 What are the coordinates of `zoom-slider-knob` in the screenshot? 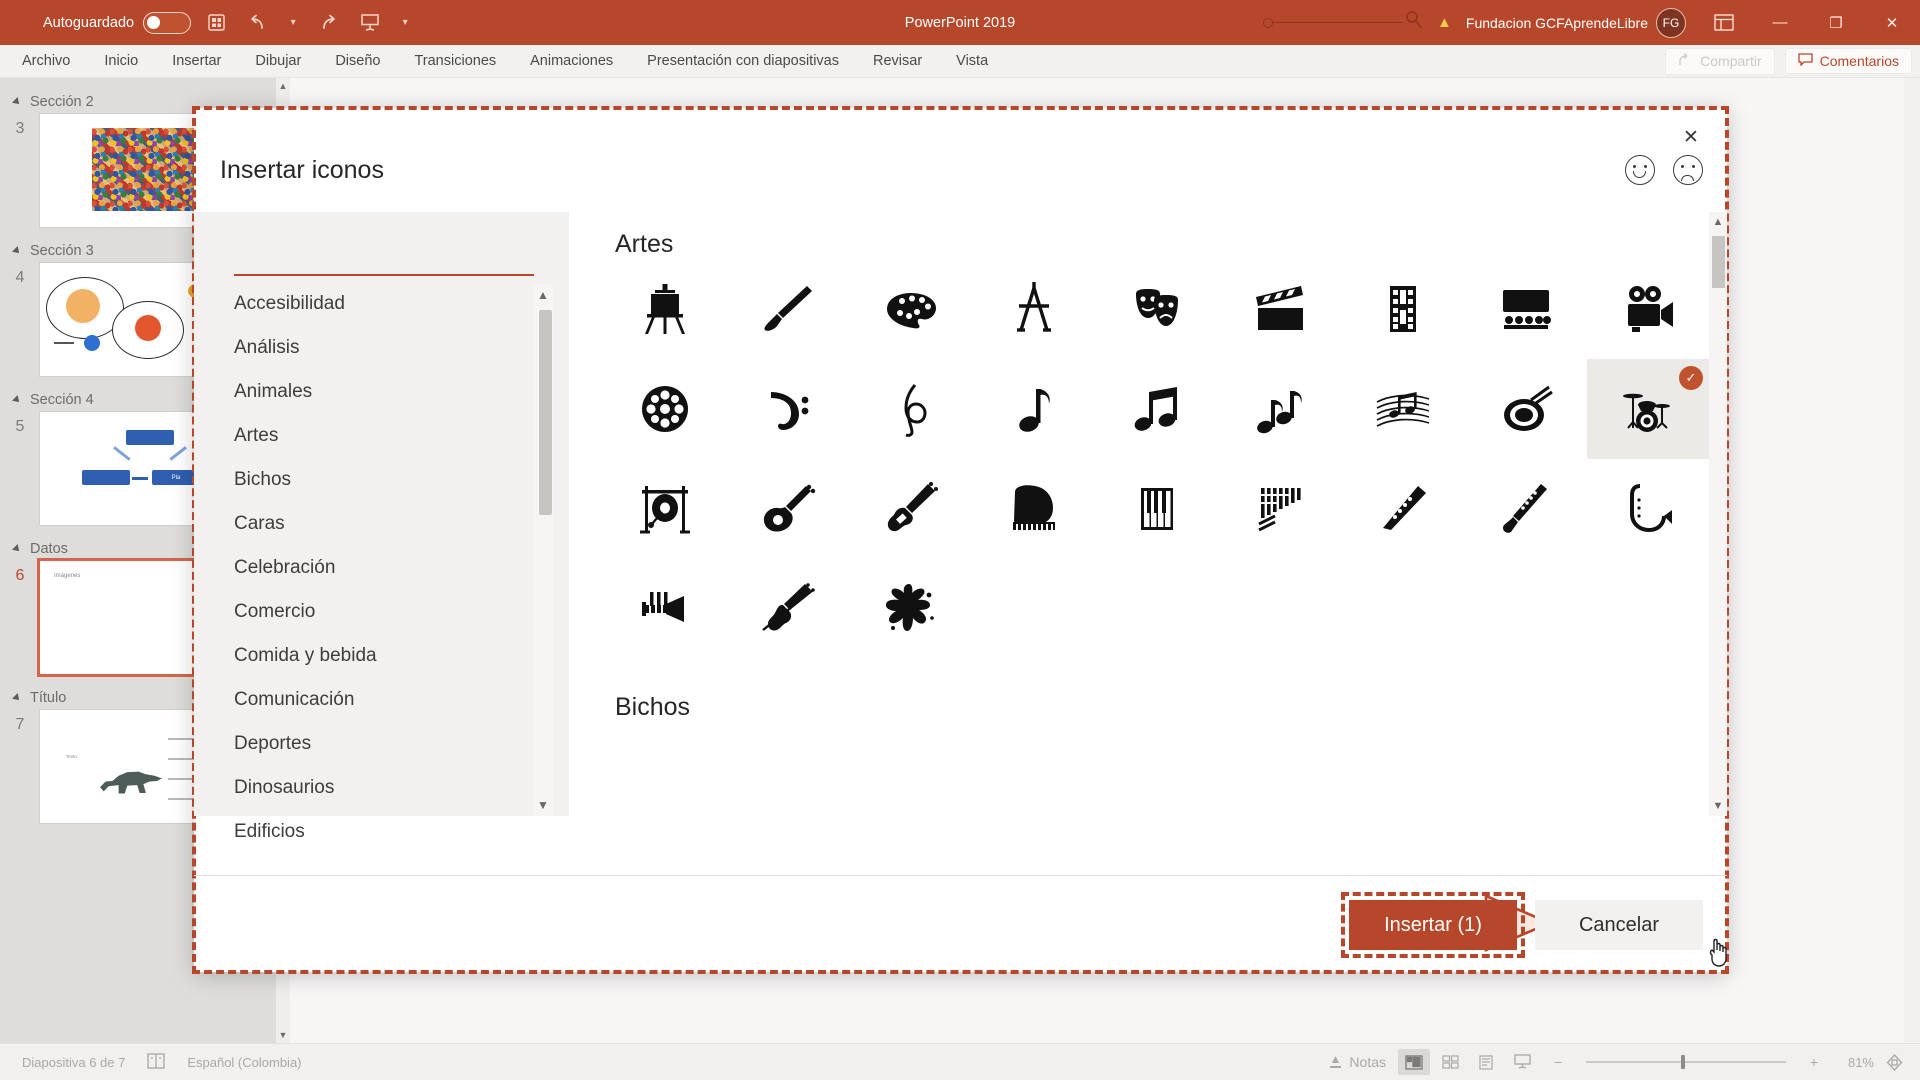 It's located at (1683, 1062).